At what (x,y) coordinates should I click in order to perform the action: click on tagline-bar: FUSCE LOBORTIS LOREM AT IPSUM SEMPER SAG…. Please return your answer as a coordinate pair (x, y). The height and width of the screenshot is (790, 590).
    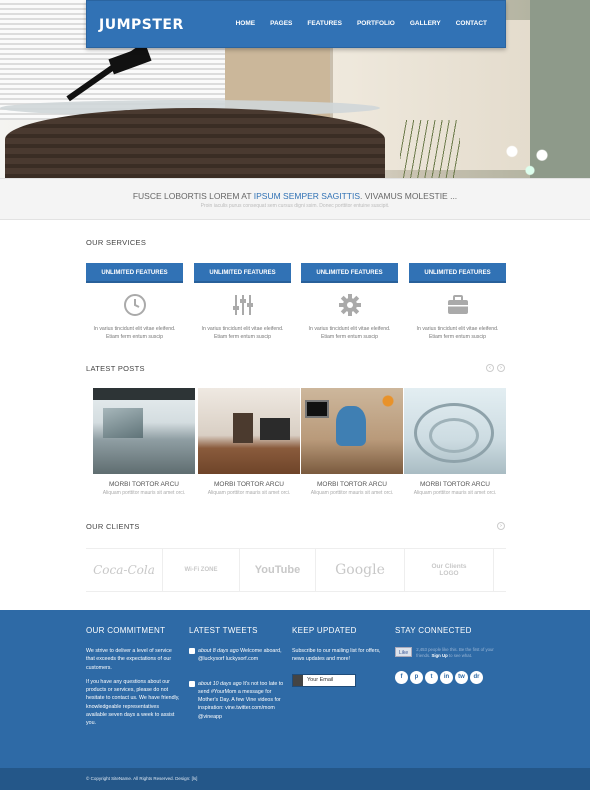
    Looking at the image, I should click on (295, 199).